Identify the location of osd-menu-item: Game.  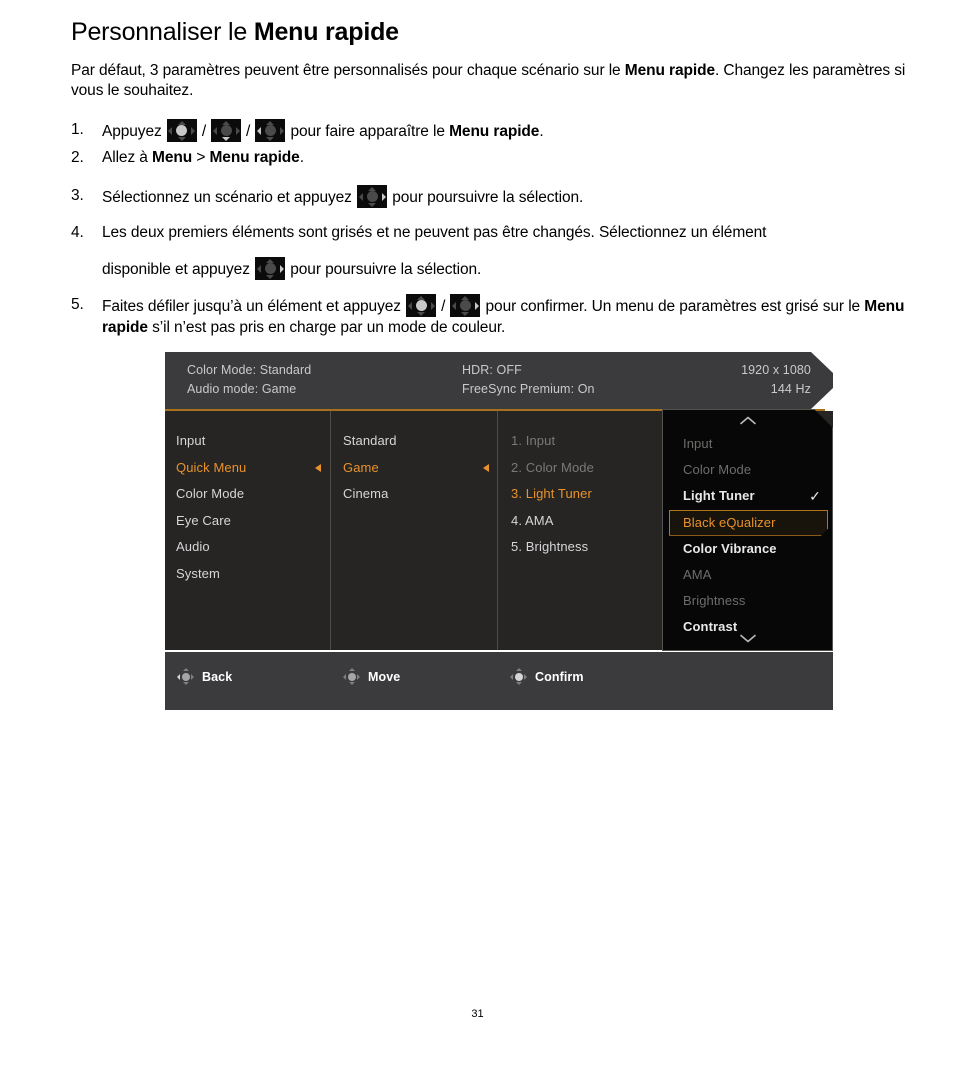
(420, 468).